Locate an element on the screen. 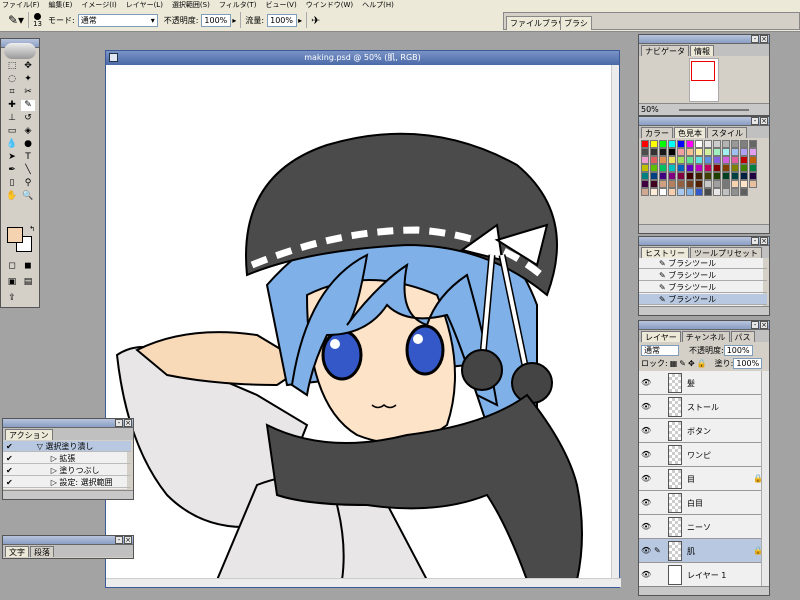  tab-color: カラー is located at coordinates (657, 132).